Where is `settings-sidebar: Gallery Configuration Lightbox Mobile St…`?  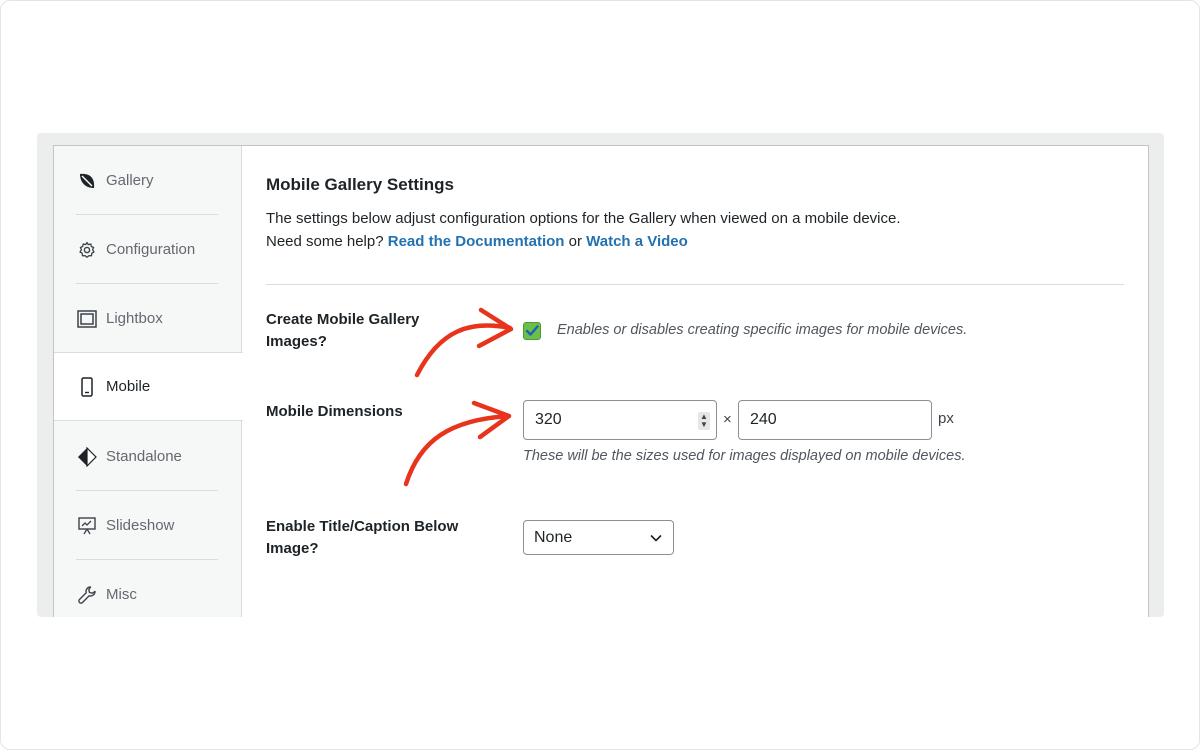
settings-sidebar: Gallery Configuration Lightbox Mobile St… is located at coordinates (148, 381).